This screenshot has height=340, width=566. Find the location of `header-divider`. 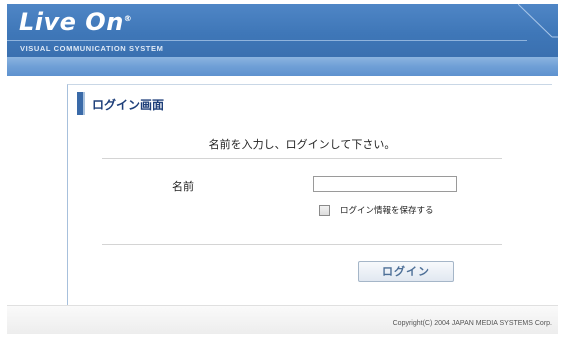

header-divider is located at coordinates (267, 40).